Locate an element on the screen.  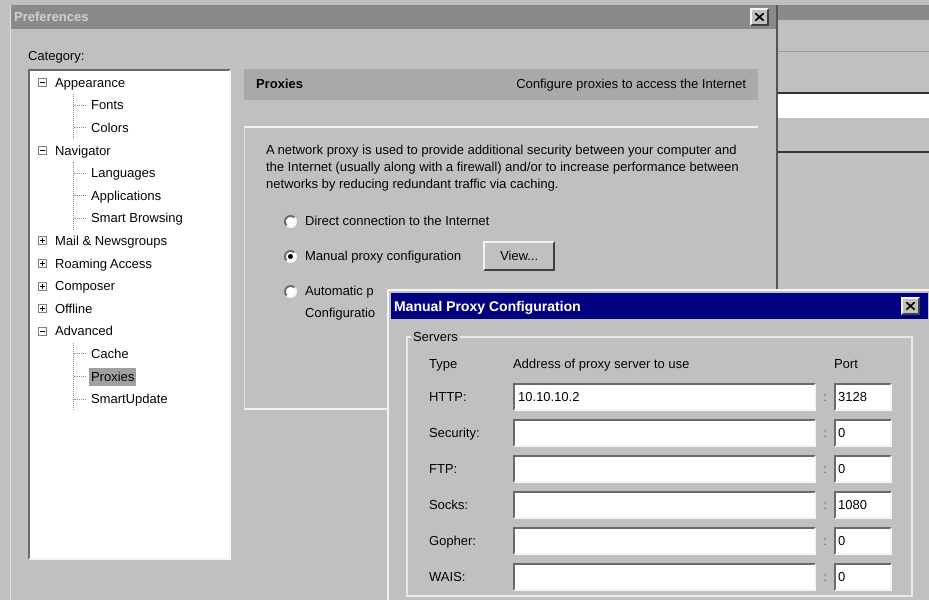
field-label: Socks: is located at coordinates (449, 505).